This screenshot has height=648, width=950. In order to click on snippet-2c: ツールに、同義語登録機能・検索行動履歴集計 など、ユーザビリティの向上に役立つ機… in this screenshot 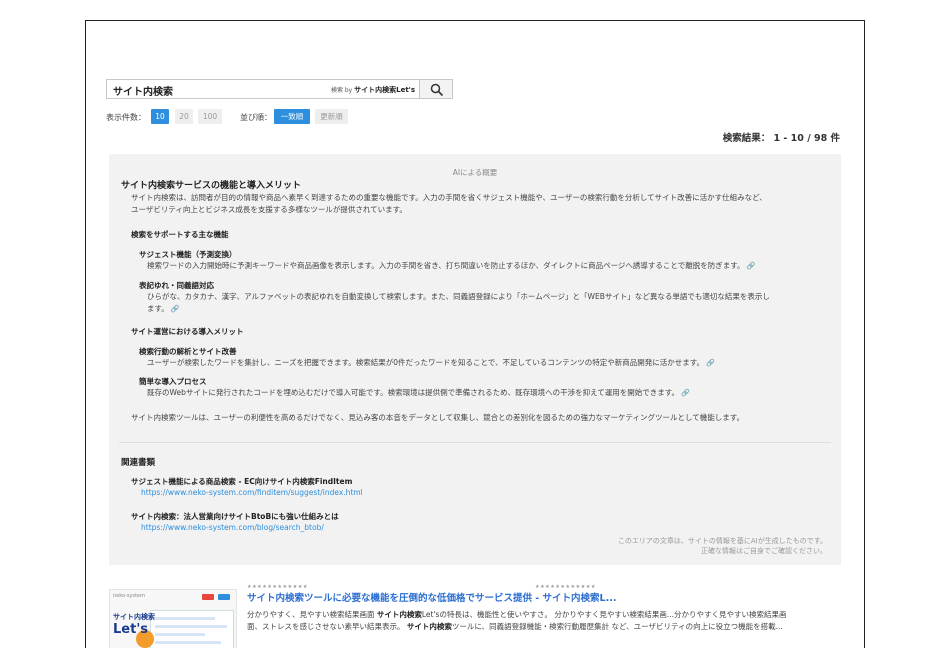, I will do `click(617, 626)`.